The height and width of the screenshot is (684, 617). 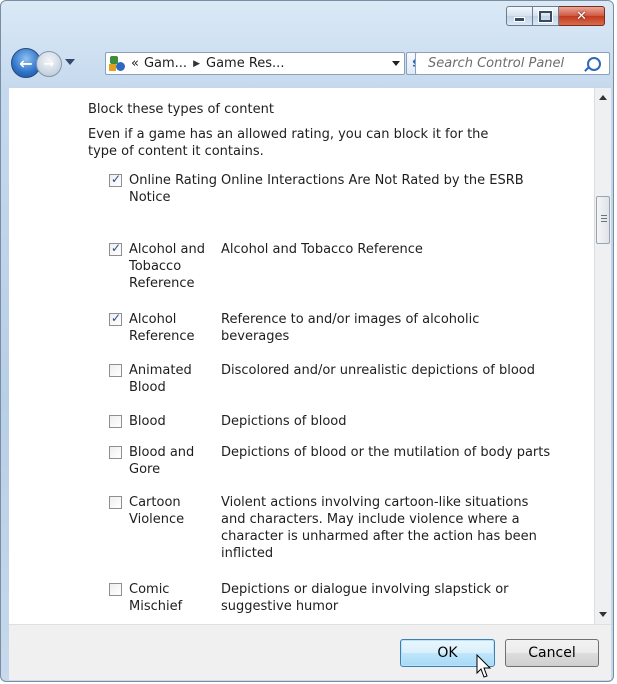 I want to click on minimize-icon, so click(x=519, y=19).